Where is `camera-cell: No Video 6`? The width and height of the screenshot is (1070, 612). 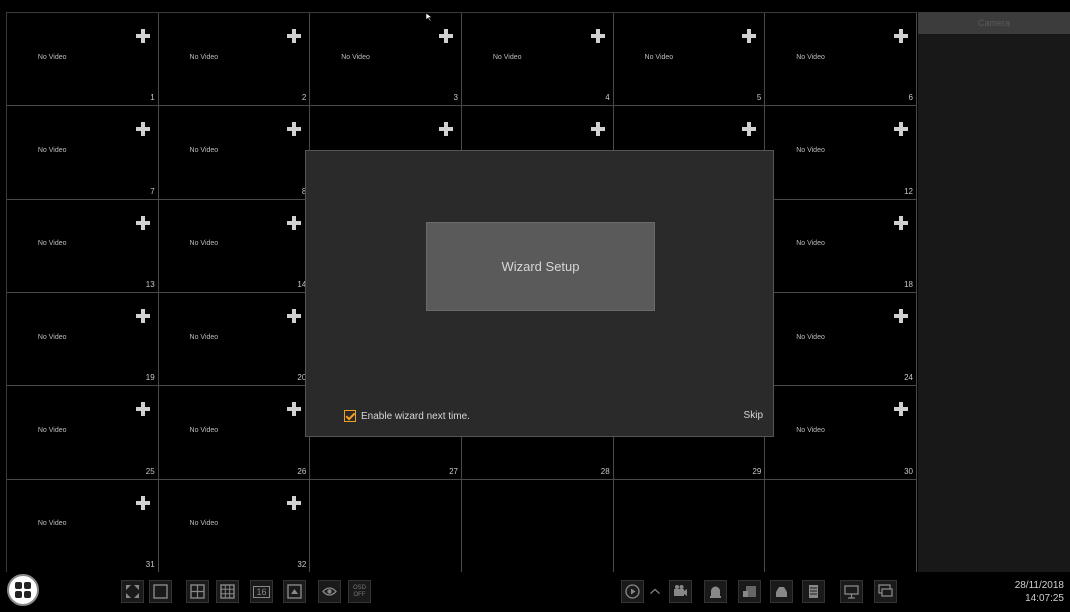 camera-cell: No Video 6 is located at coordinates (841, 60).